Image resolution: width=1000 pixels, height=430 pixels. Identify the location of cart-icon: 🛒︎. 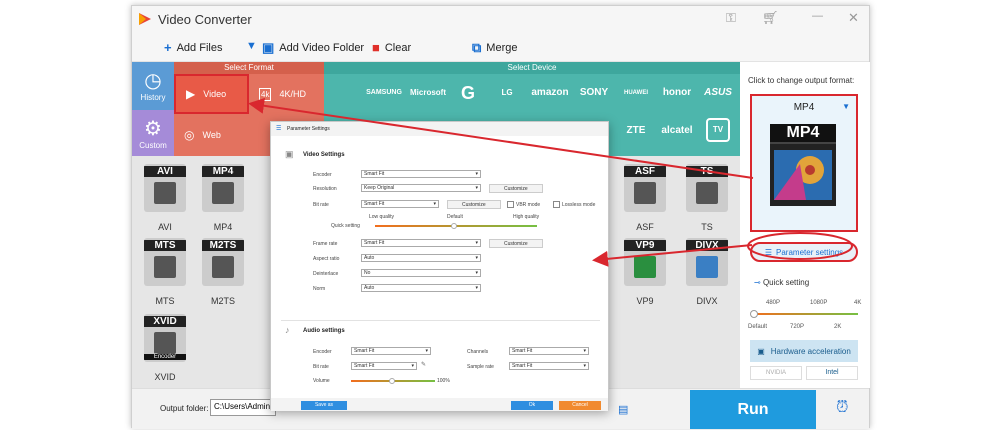
(770, 18).